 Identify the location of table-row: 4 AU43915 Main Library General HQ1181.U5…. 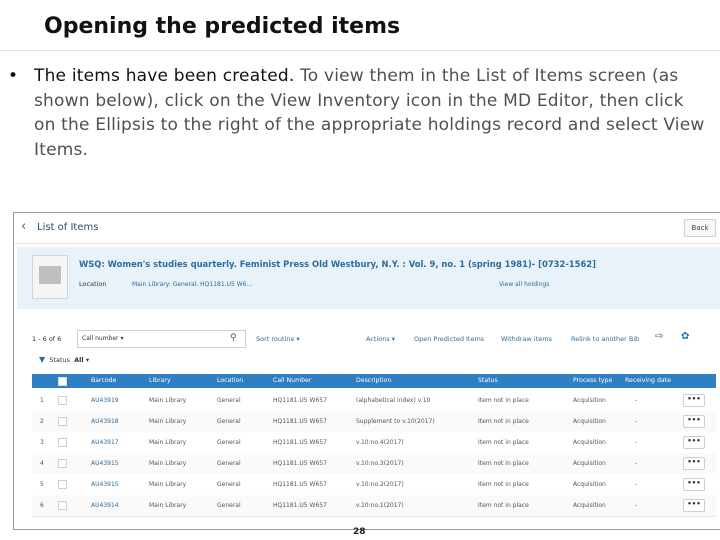
(374, 464).